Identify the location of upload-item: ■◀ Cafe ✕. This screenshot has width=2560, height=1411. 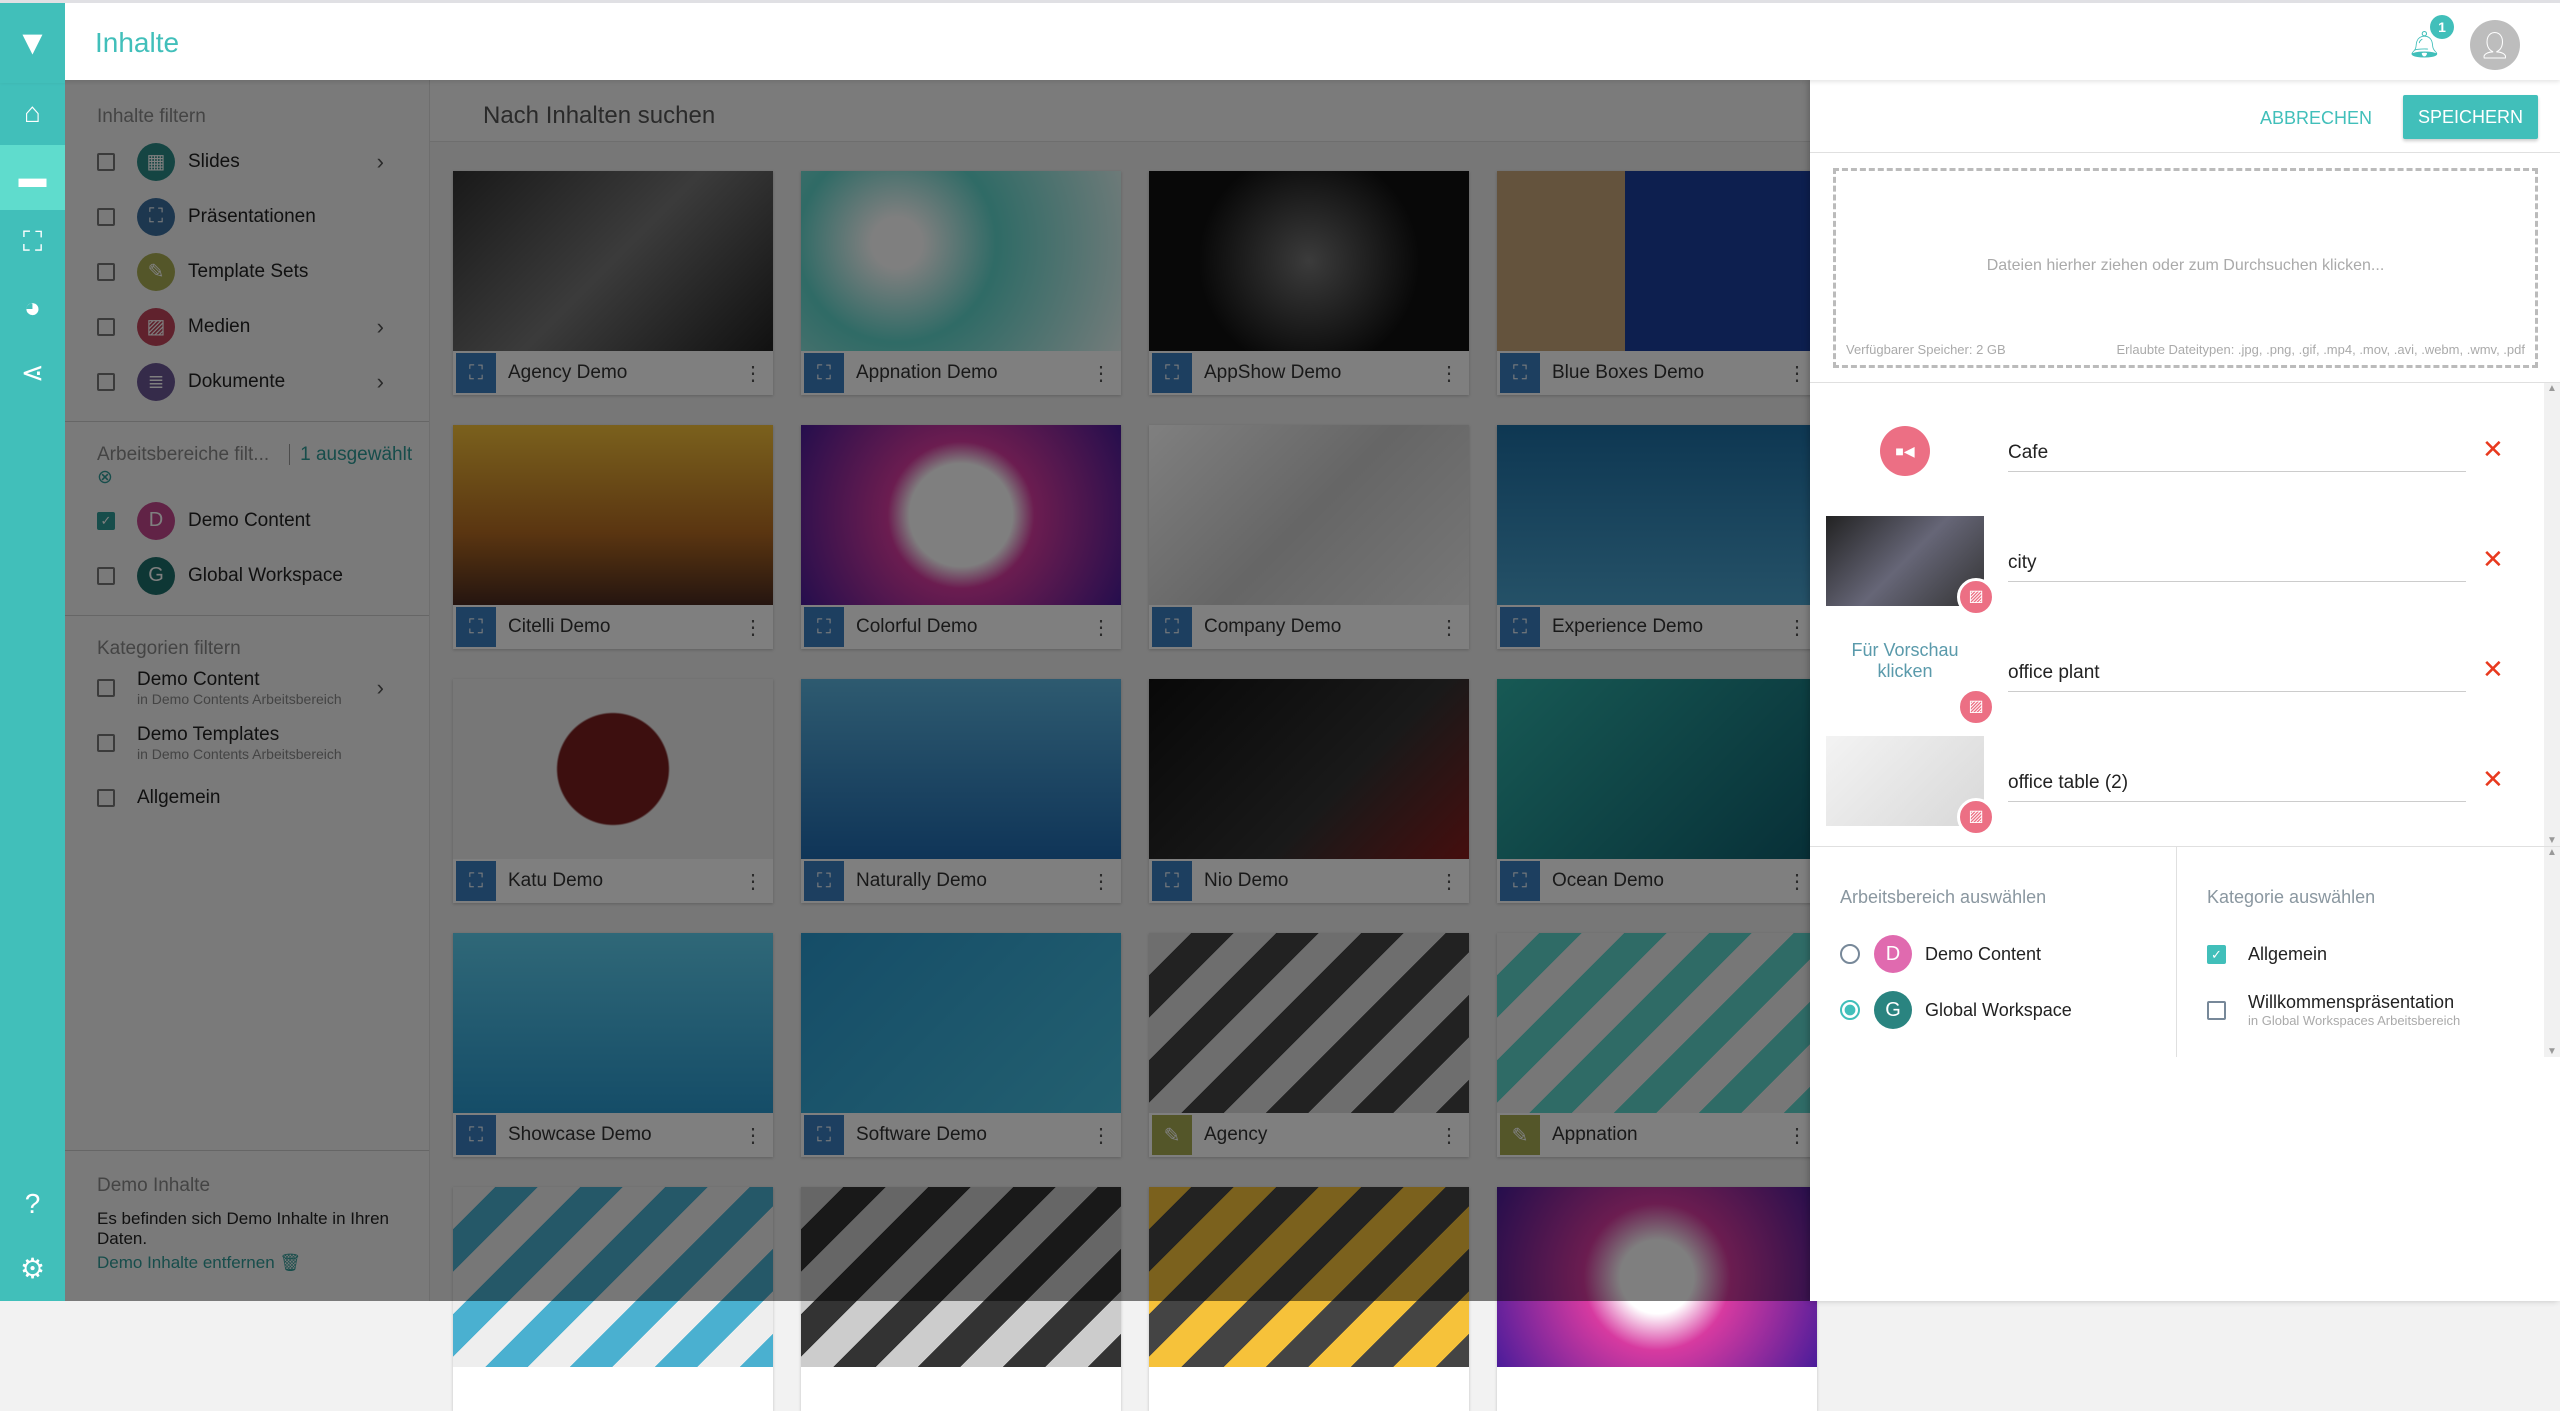
(2175, 451).